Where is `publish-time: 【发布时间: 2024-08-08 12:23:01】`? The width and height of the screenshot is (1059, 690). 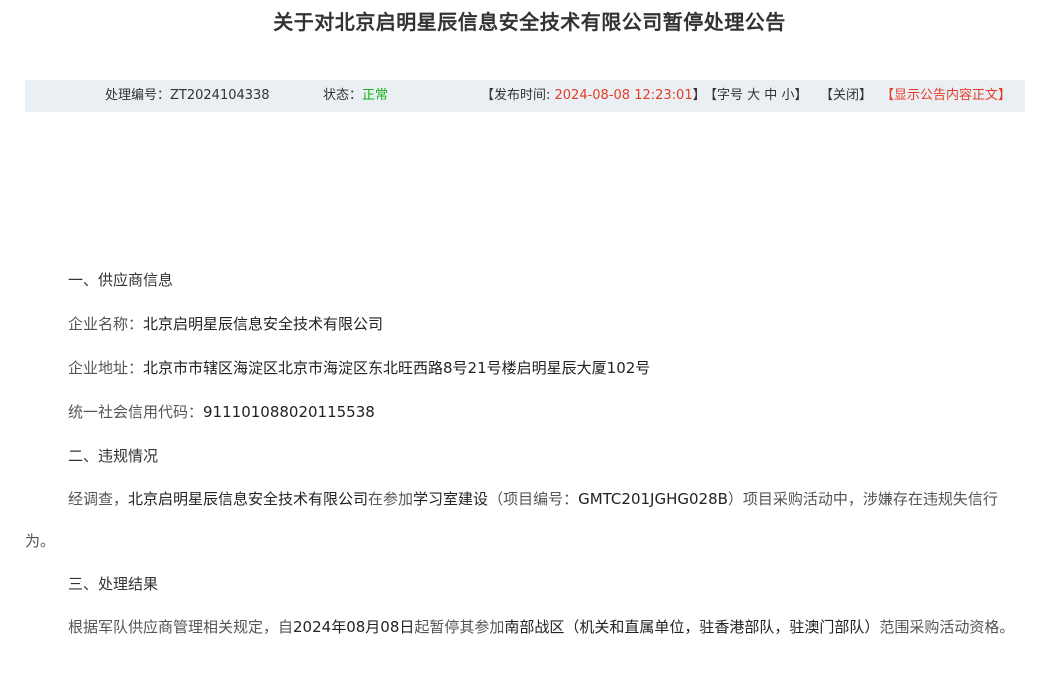 publish-time: 【发布时间: 2024-08-08 12:23:01】 is located at coordinates (593, 96).